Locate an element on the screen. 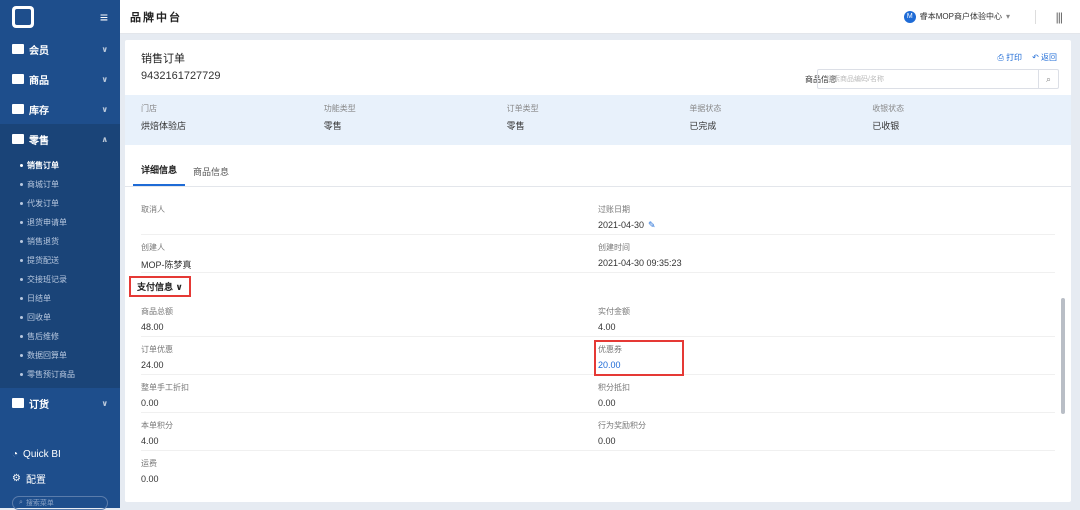 The image size is (1080, 510). quick-bi-icon: ◔ is located at coordinates (15, 454).